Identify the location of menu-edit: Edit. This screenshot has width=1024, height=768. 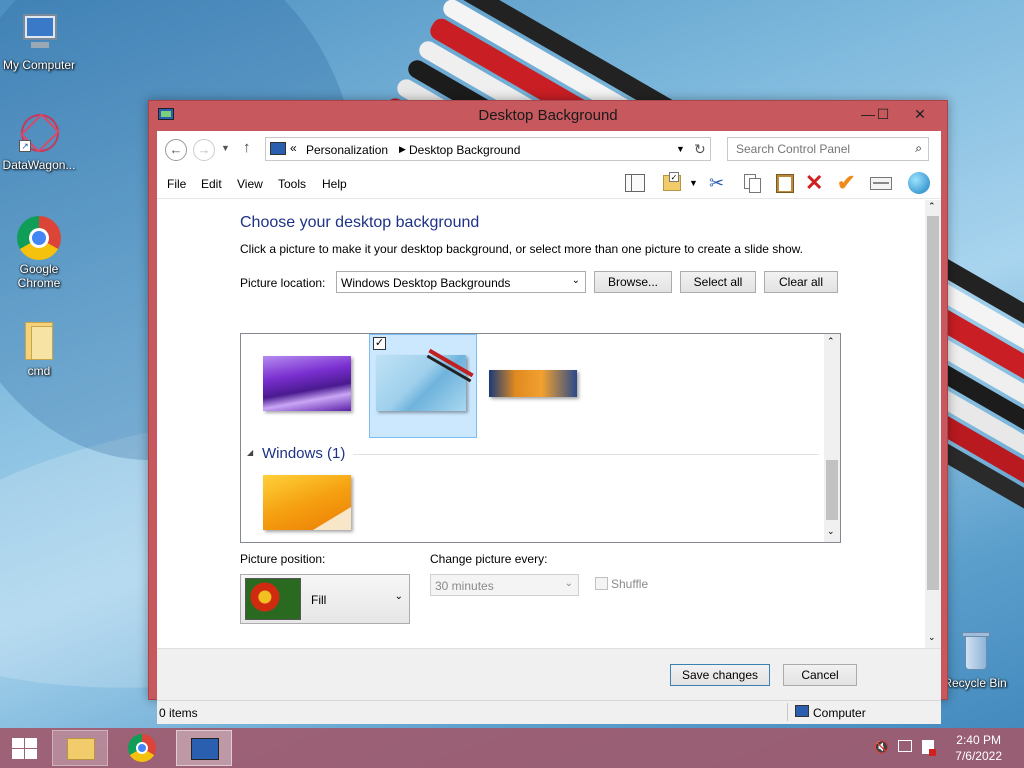
(211, 184).